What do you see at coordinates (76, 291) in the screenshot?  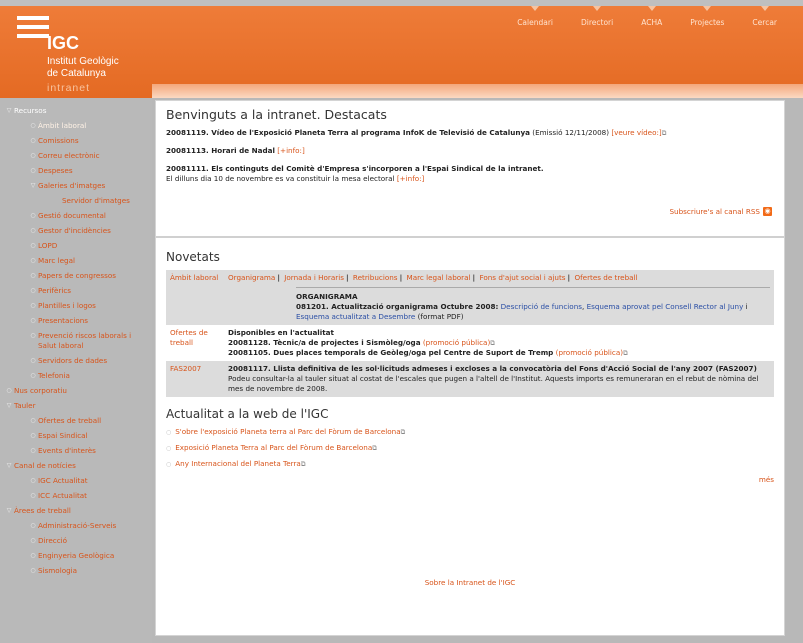 I see `sidebar-item: ○ Perifèrics` at bounding box center [76, 291].